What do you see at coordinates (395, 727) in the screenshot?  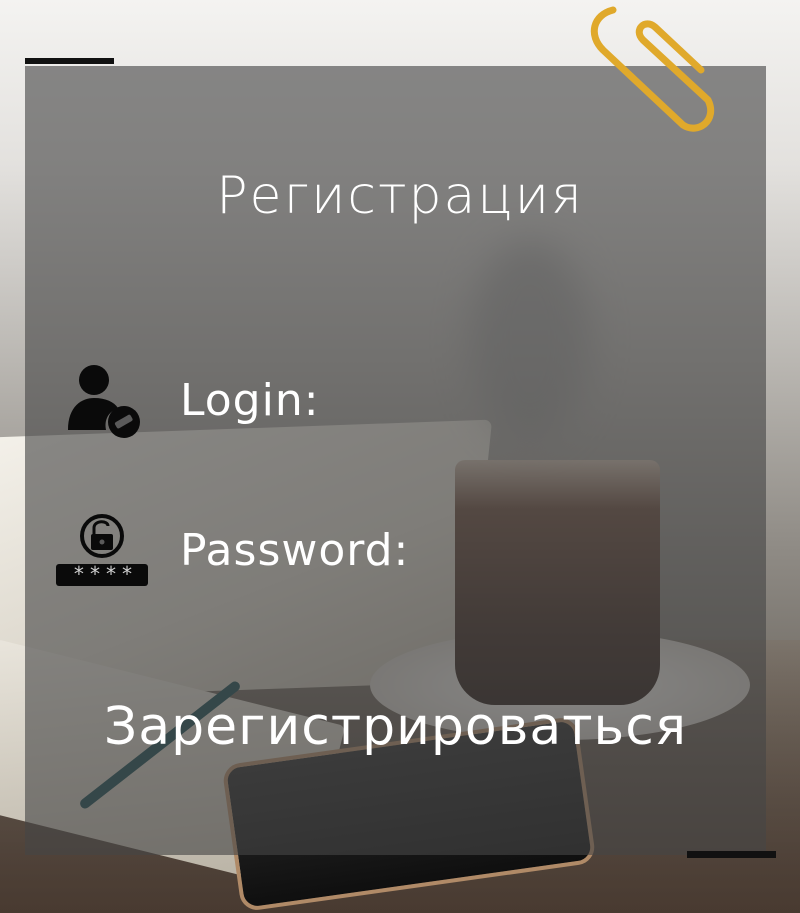 I see `register-button: Зарегистрироваться` at bounding box center [395, 727].